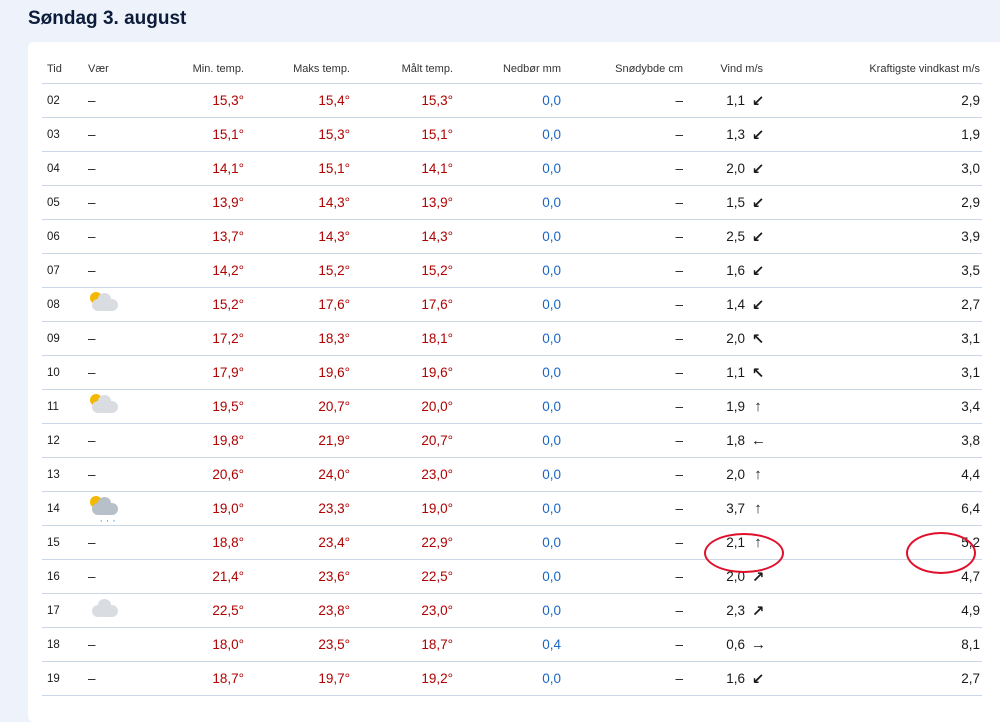  What do you see at coordinates (401, 644) in the screenshot?
I see `measured-temp-cell: 18,7°` at bounding box center [401, 644].